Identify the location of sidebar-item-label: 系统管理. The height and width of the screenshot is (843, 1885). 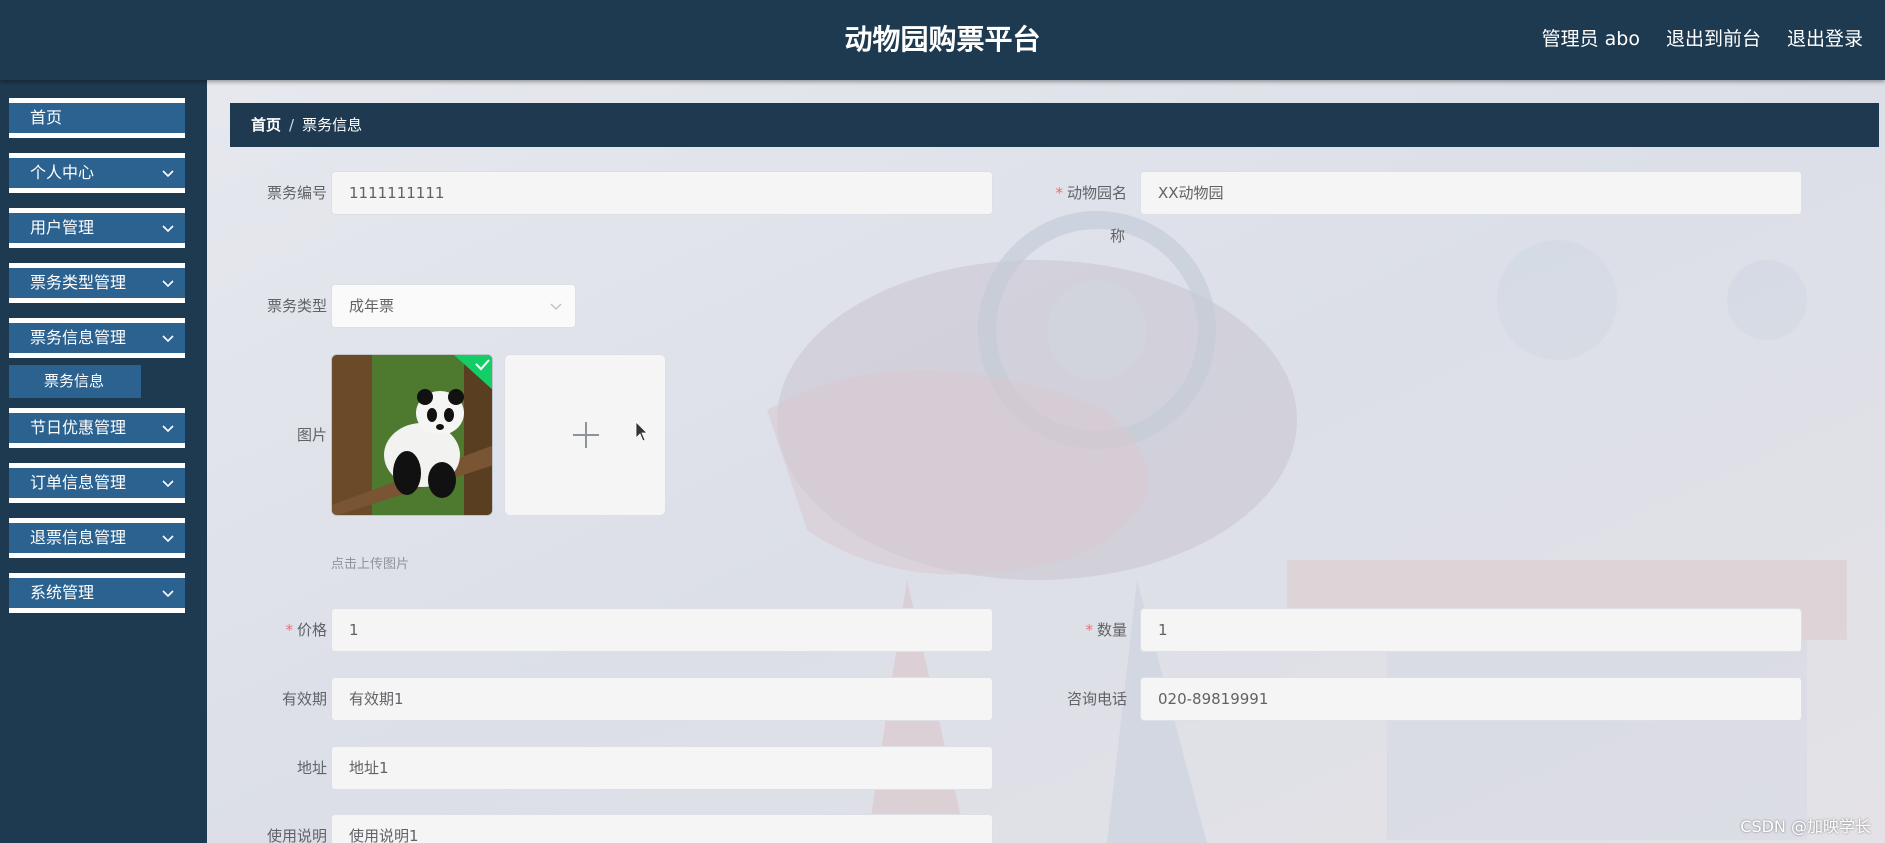
(62, 592).